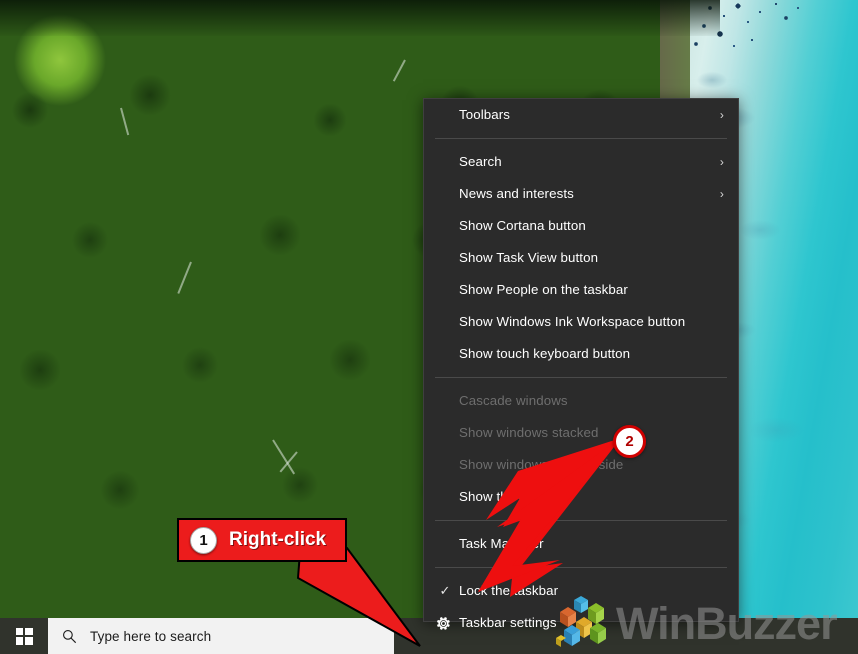  I want to click on menu-item-label: Show windows stacked, so click(529, 432).